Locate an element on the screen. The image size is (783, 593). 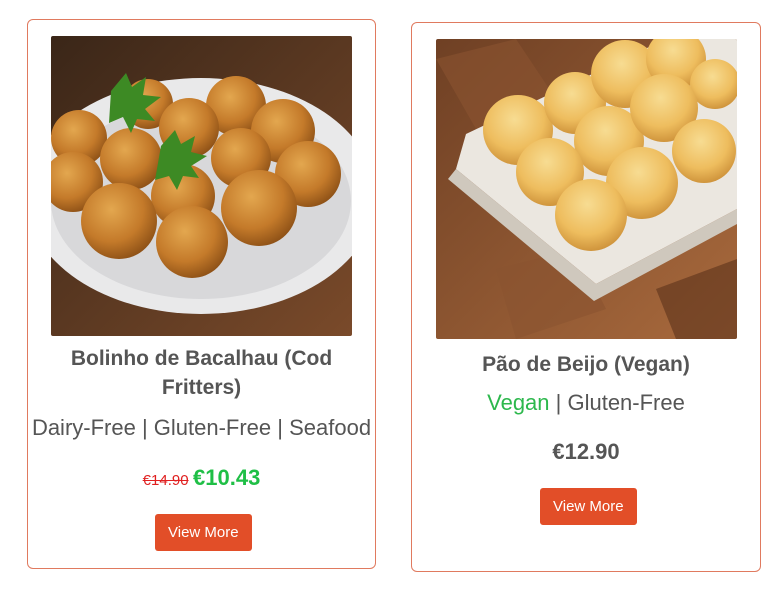
product-title: Bolinho de Bacalhau (Cod Fritters) is located at coordinates (201, 373).